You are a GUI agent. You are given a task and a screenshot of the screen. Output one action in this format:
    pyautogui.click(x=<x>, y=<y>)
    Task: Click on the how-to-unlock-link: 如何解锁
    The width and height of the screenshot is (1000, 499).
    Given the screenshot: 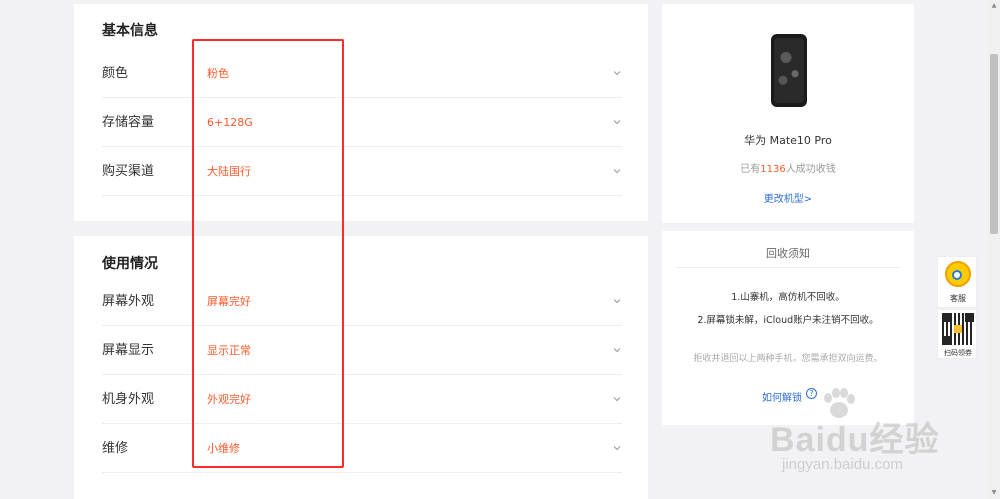 What is the action you would take?
    pyautogui.click(x=782, y=396)
    